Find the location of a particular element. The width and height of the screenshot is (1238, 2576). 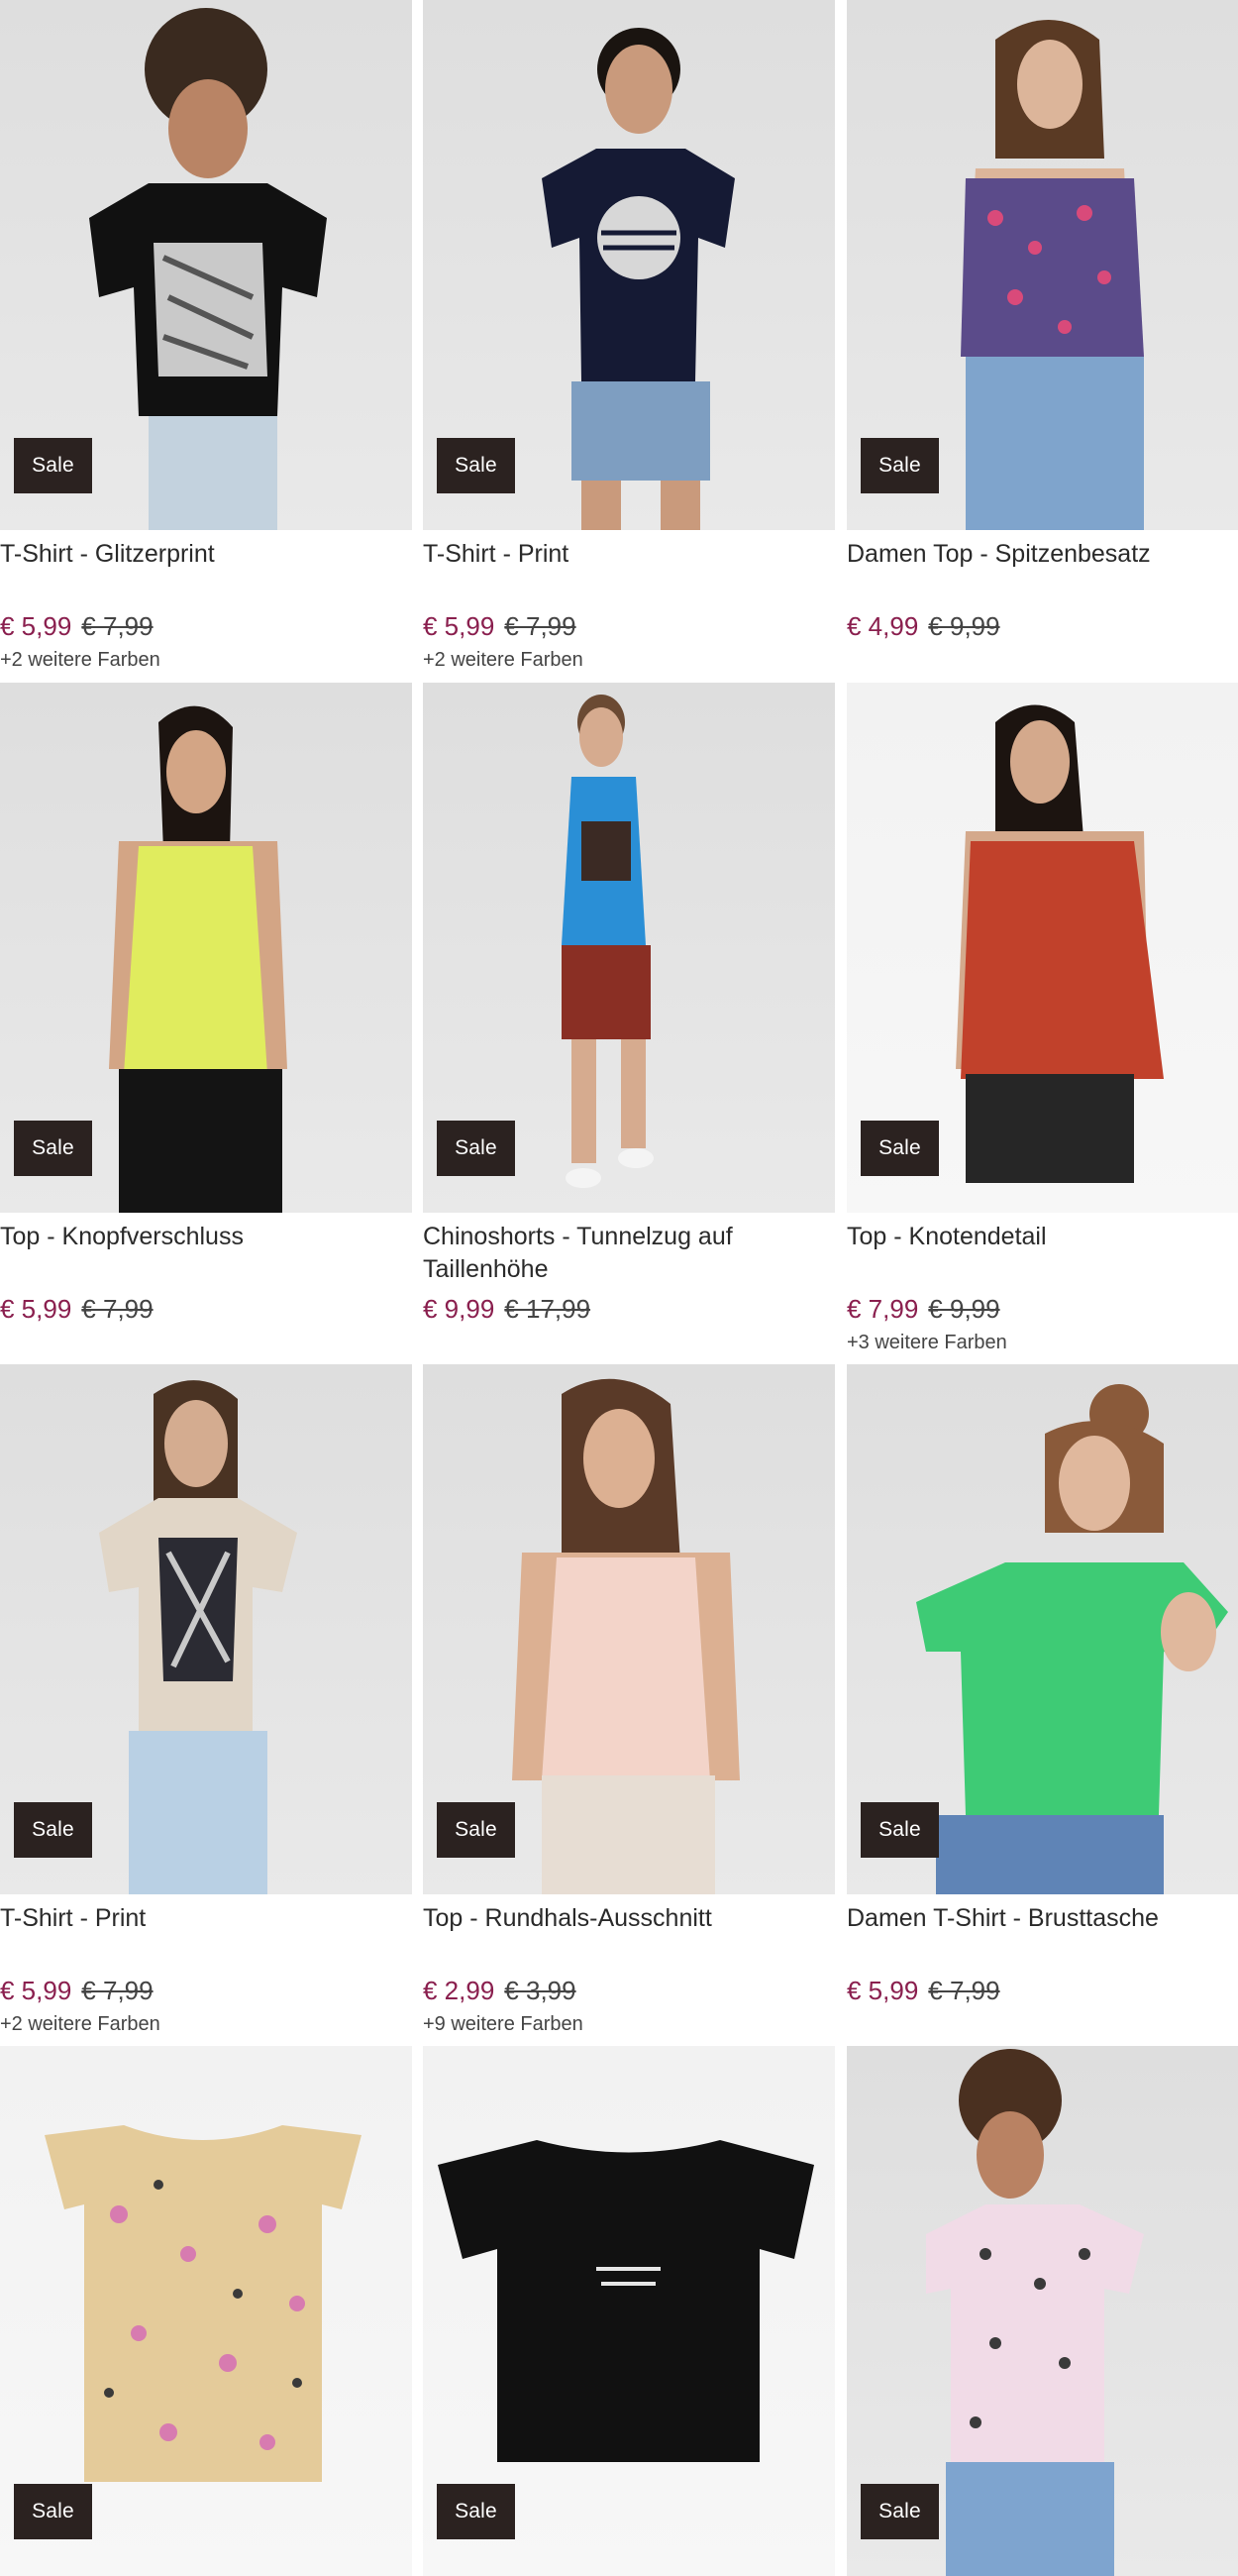

product-prices: € 7,99 € 9,99 is located at coordinates (1042, 1309).